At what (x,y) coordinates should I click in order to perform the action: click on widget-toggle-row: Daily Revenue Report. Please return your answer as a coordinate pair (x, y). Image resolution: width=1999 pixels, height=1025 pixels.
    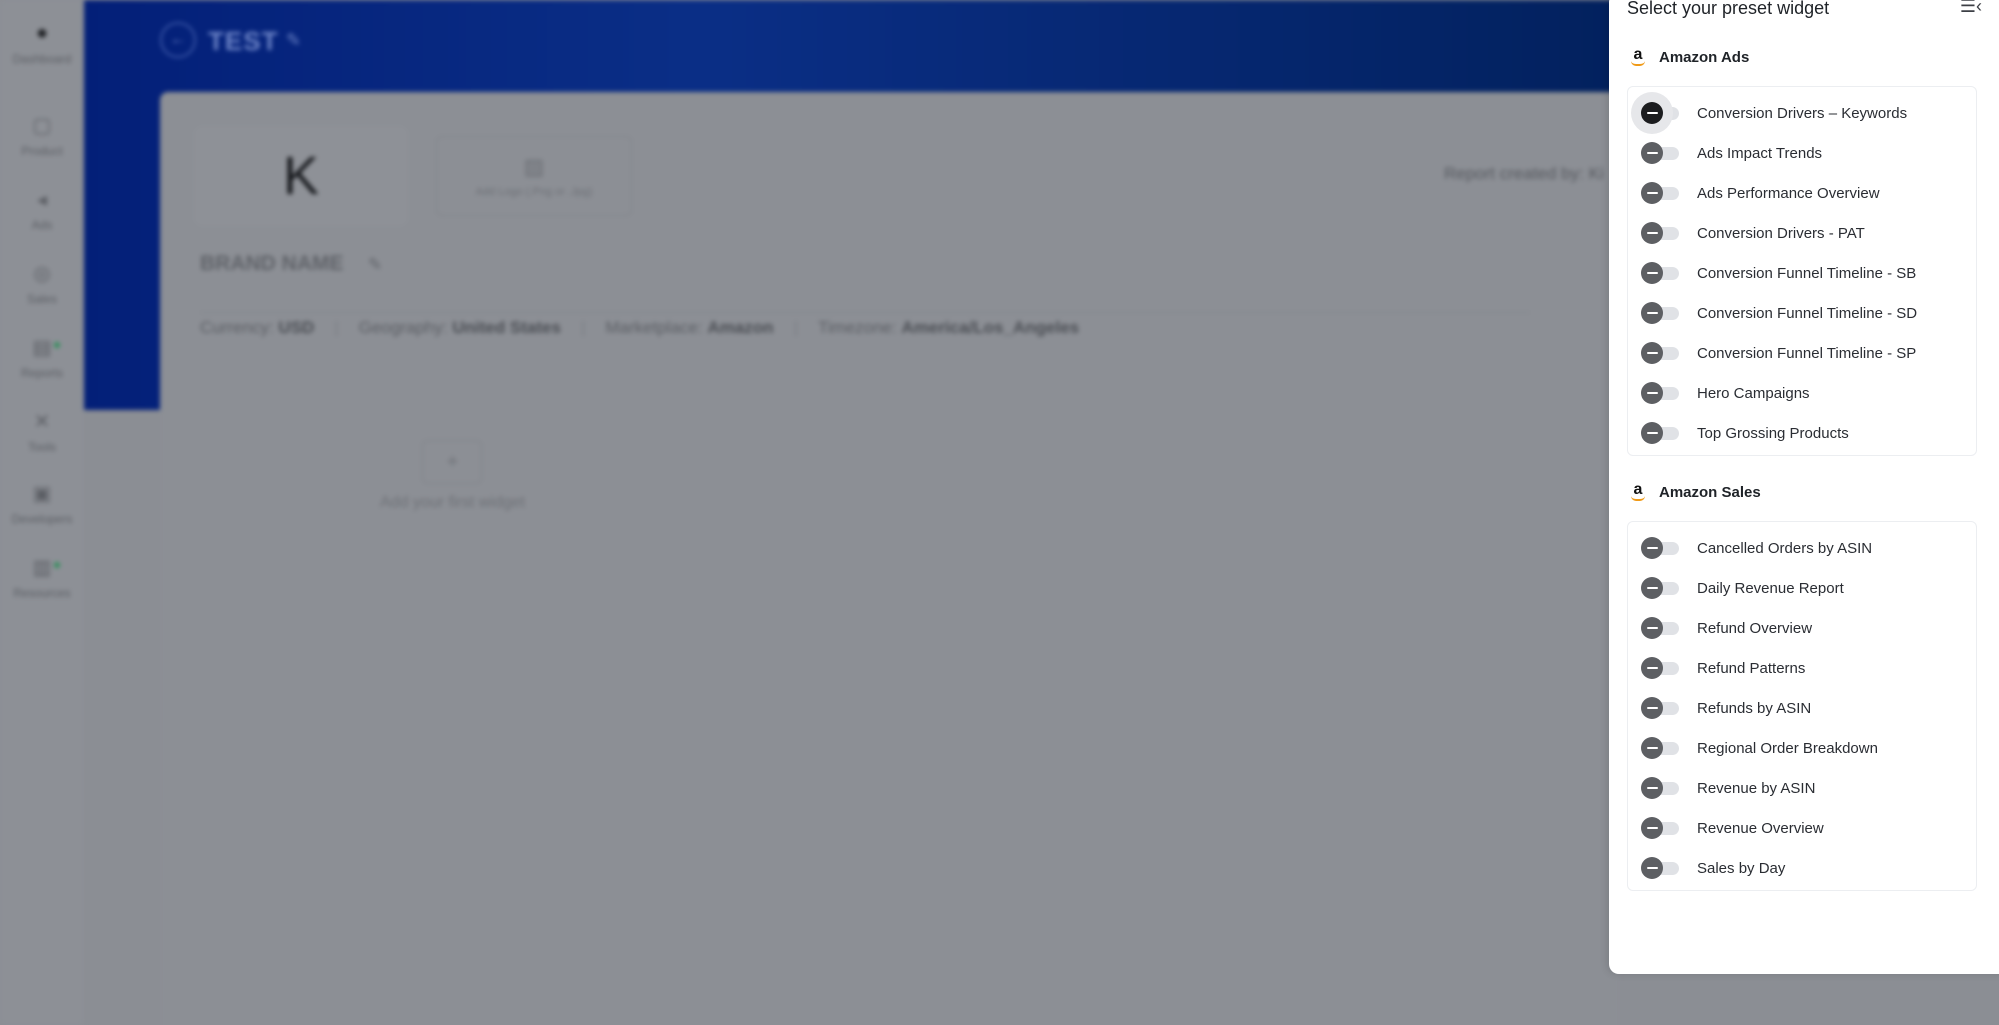
    Looking at the image, I should click on (1742, 588).